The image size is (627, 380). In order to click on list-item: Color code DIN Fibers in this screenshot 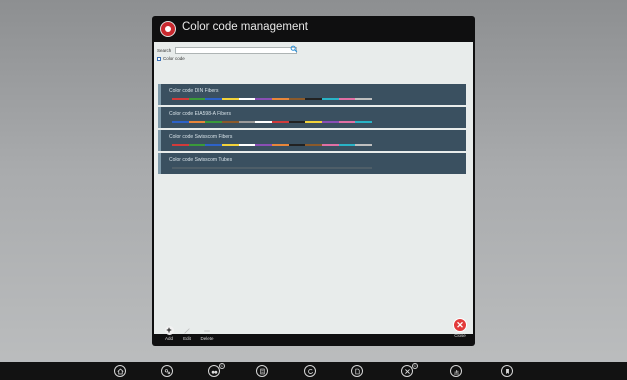, I will do `click(312, 94)`.